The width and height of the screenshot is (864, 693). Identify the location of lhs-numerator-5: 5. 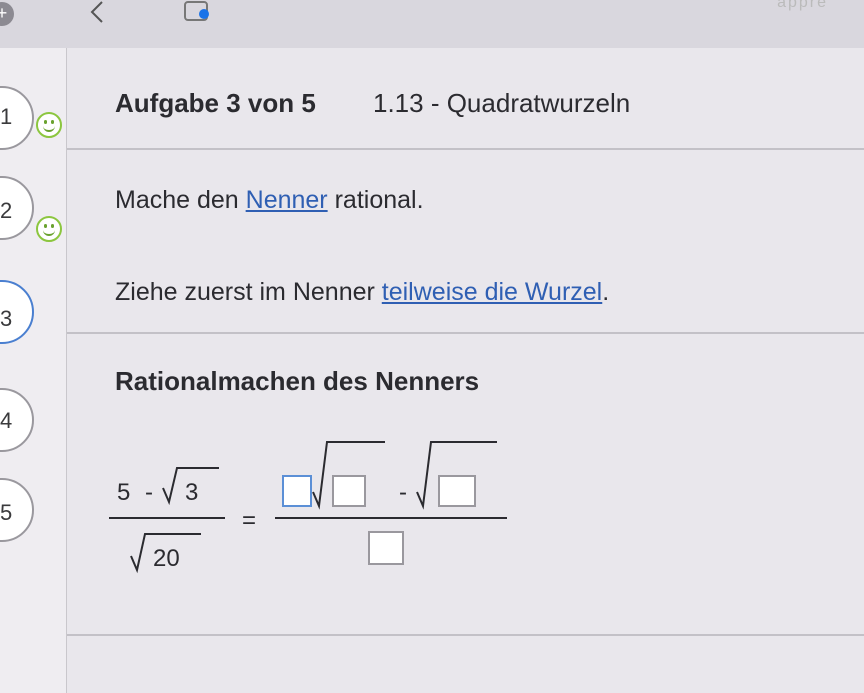
(123, 492).